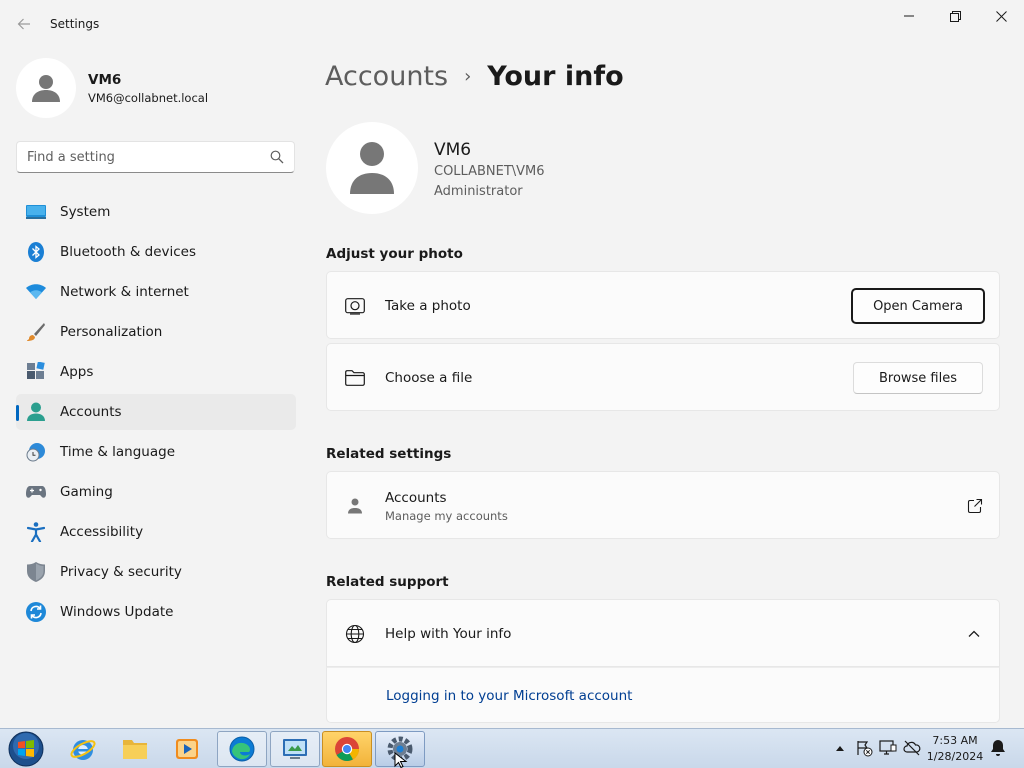 Image resolution: width=1024 pixels, height=768 pixels. I want to click on tray-action-center, so click(864, 748).